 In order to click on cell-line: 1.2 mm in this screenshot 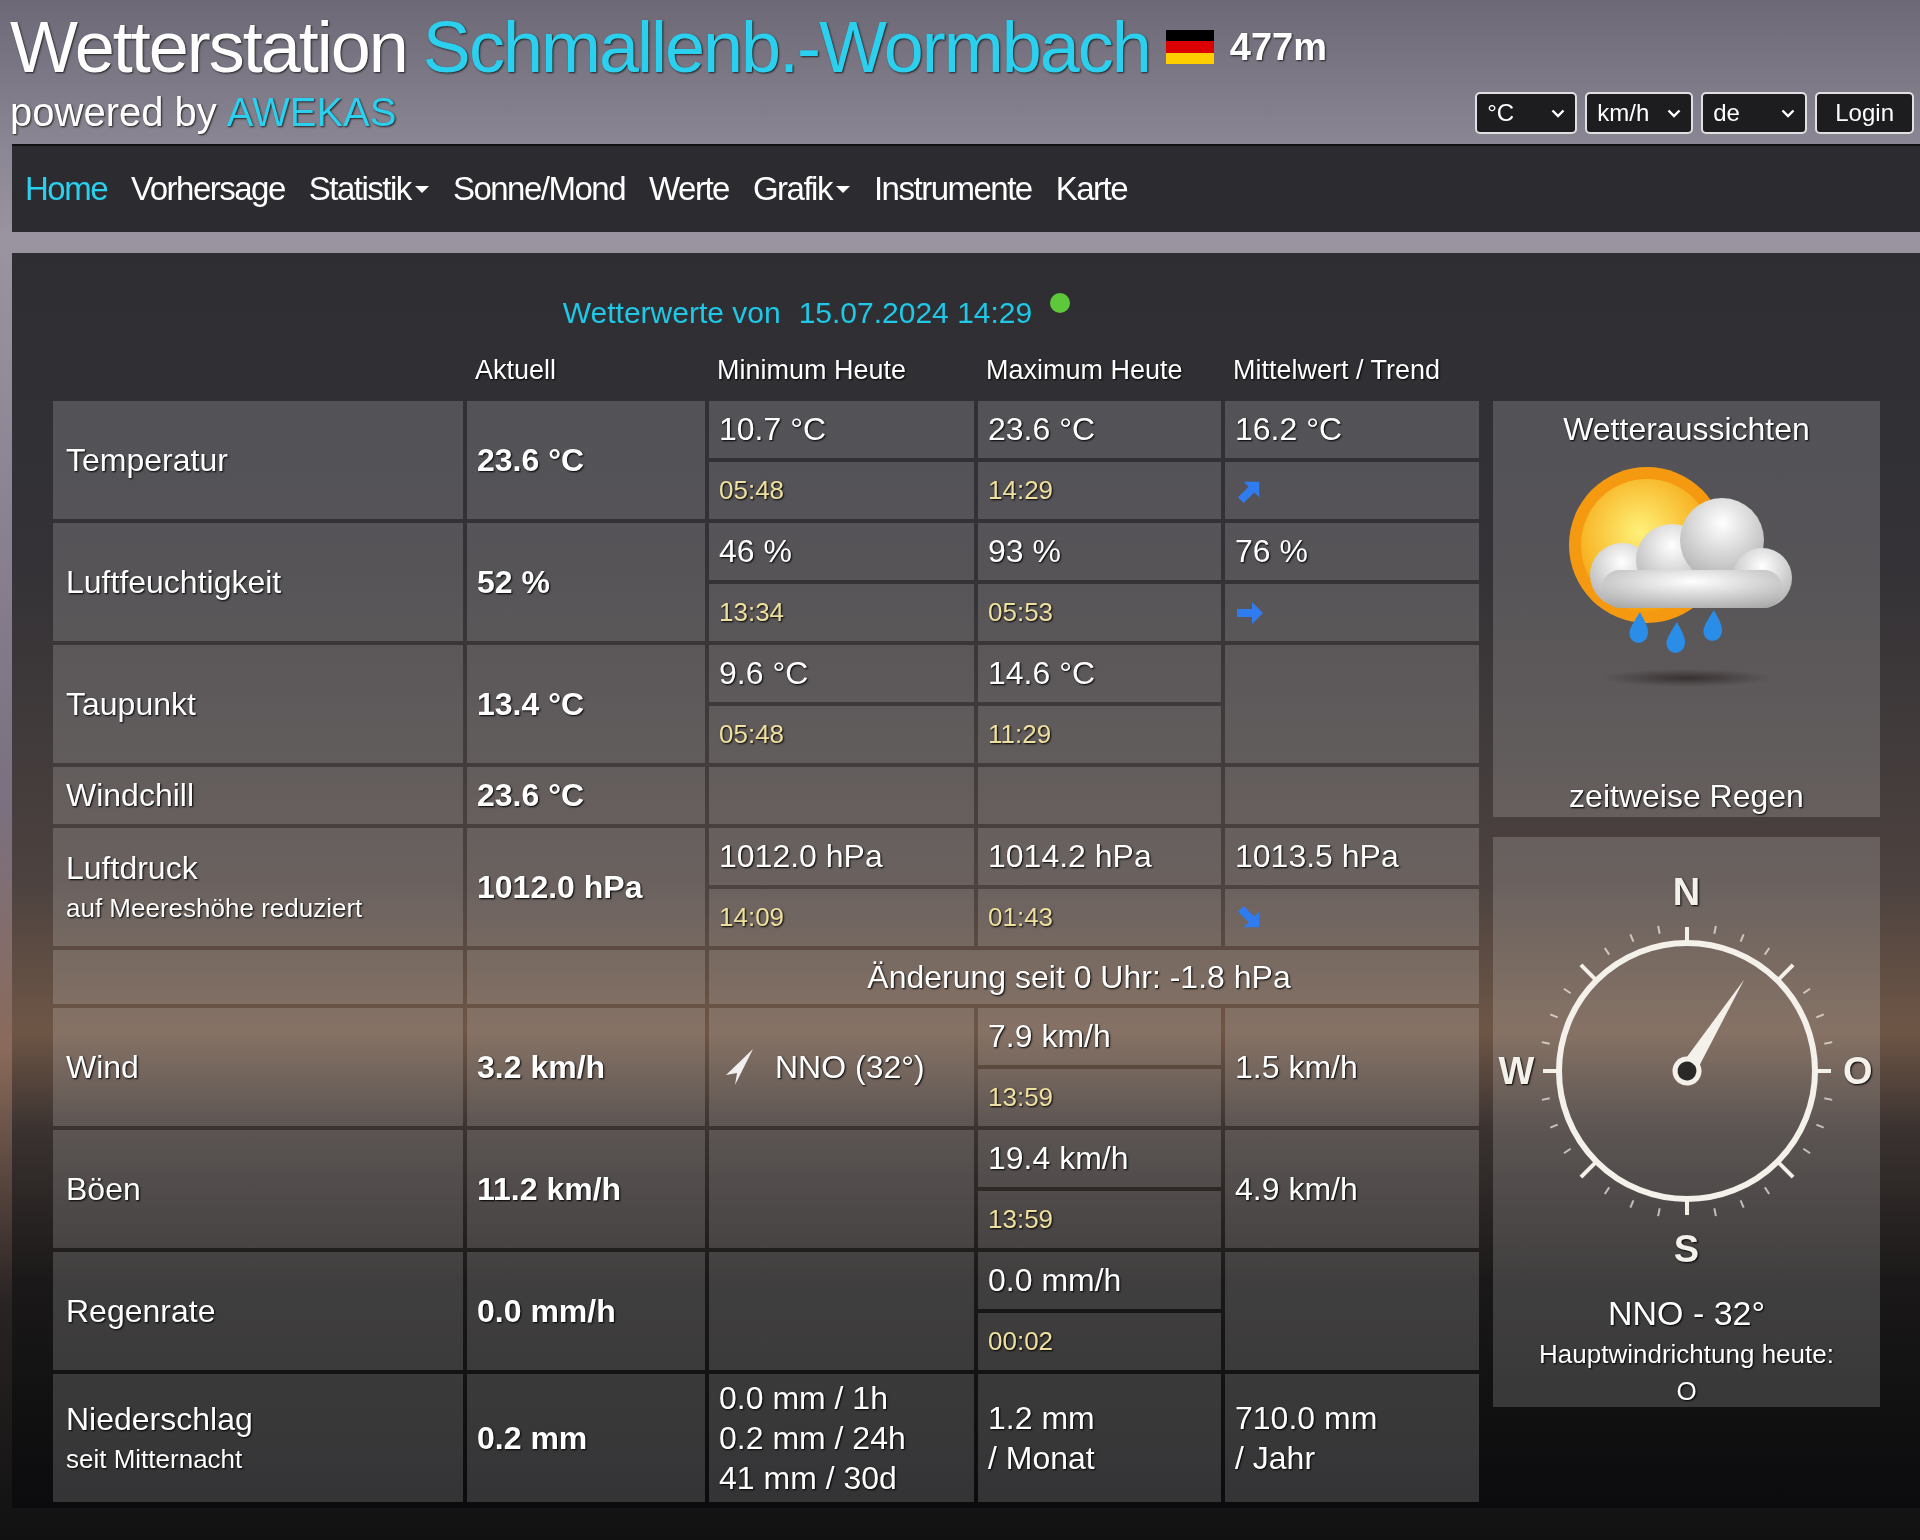, I will do `click(1041, 1418)`.